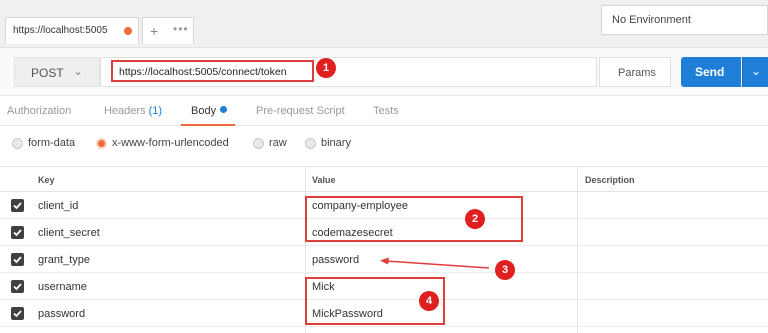 The image size is (768, 333). Describe the element at coordinates (203, 72) in the screenshot. I see `url-text: https://localhost:5005/connect/token` at that location.